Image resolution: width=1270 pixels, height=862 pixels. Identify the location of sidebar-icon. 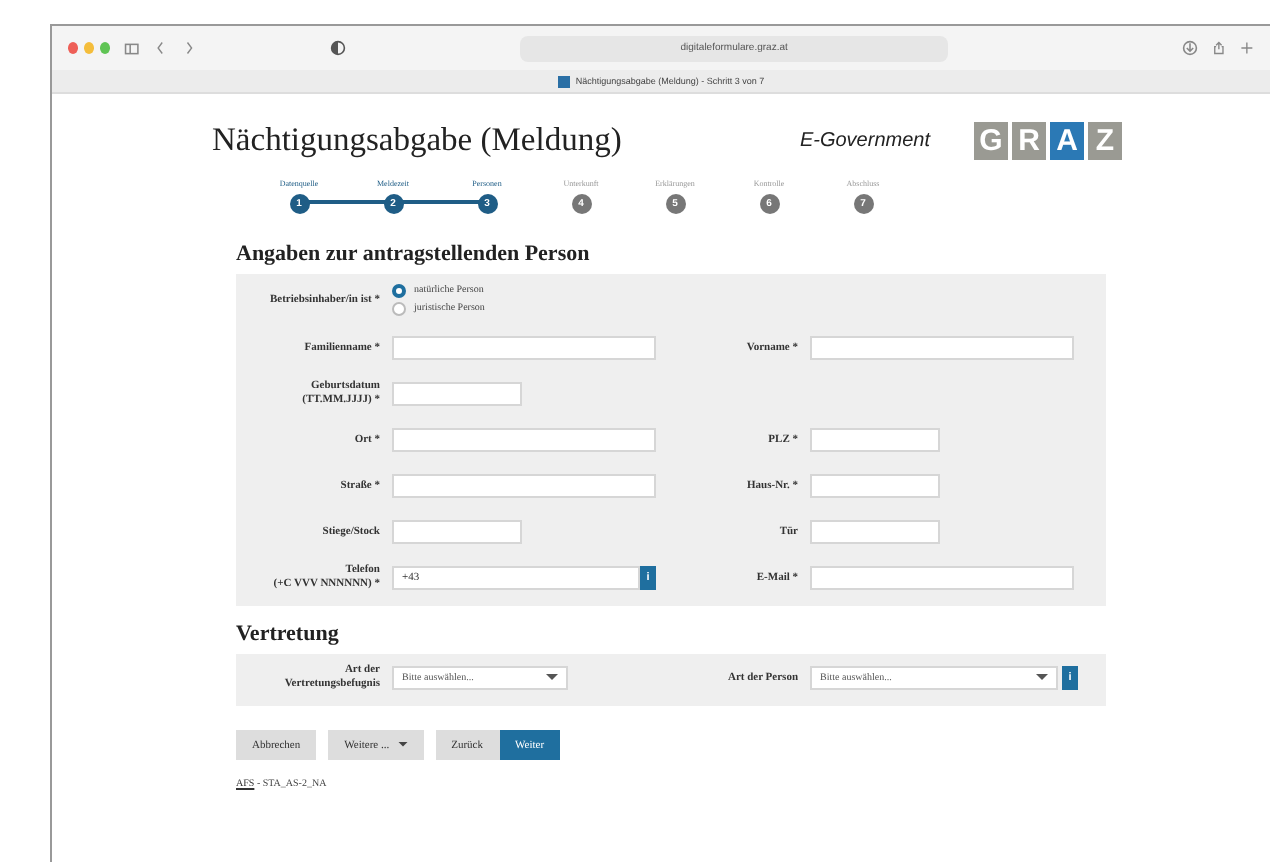
(132, 48).